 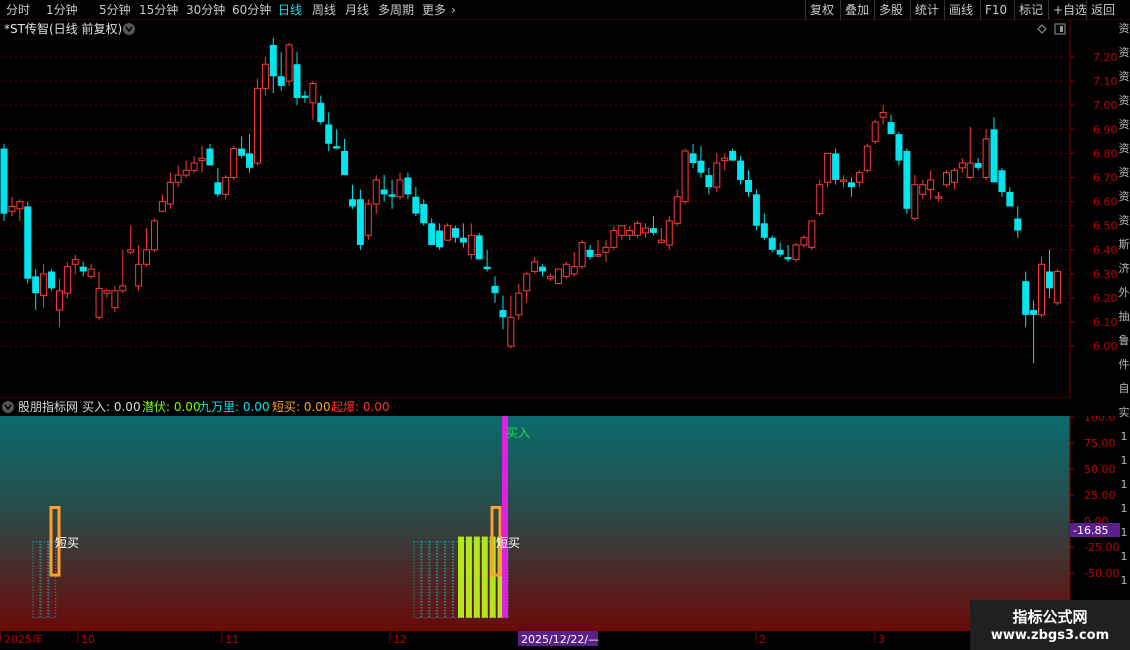 What do you see at coordinates (1102, 10) in the screenshot?
I see `back-button: 返回` at bounding box center [1102, 10].